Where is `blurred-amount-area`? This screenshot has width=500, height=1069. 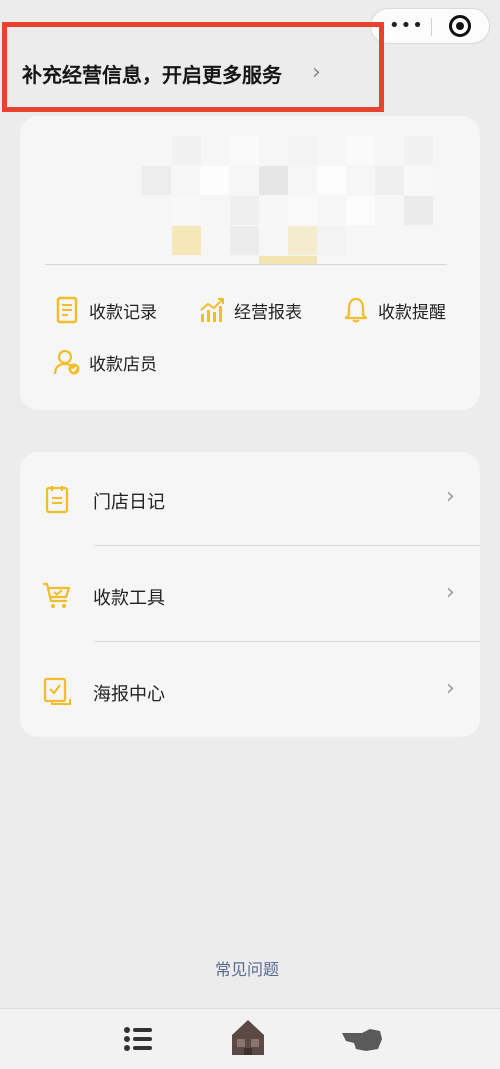 blurred-amount-area is located at coordinates (292, 200).